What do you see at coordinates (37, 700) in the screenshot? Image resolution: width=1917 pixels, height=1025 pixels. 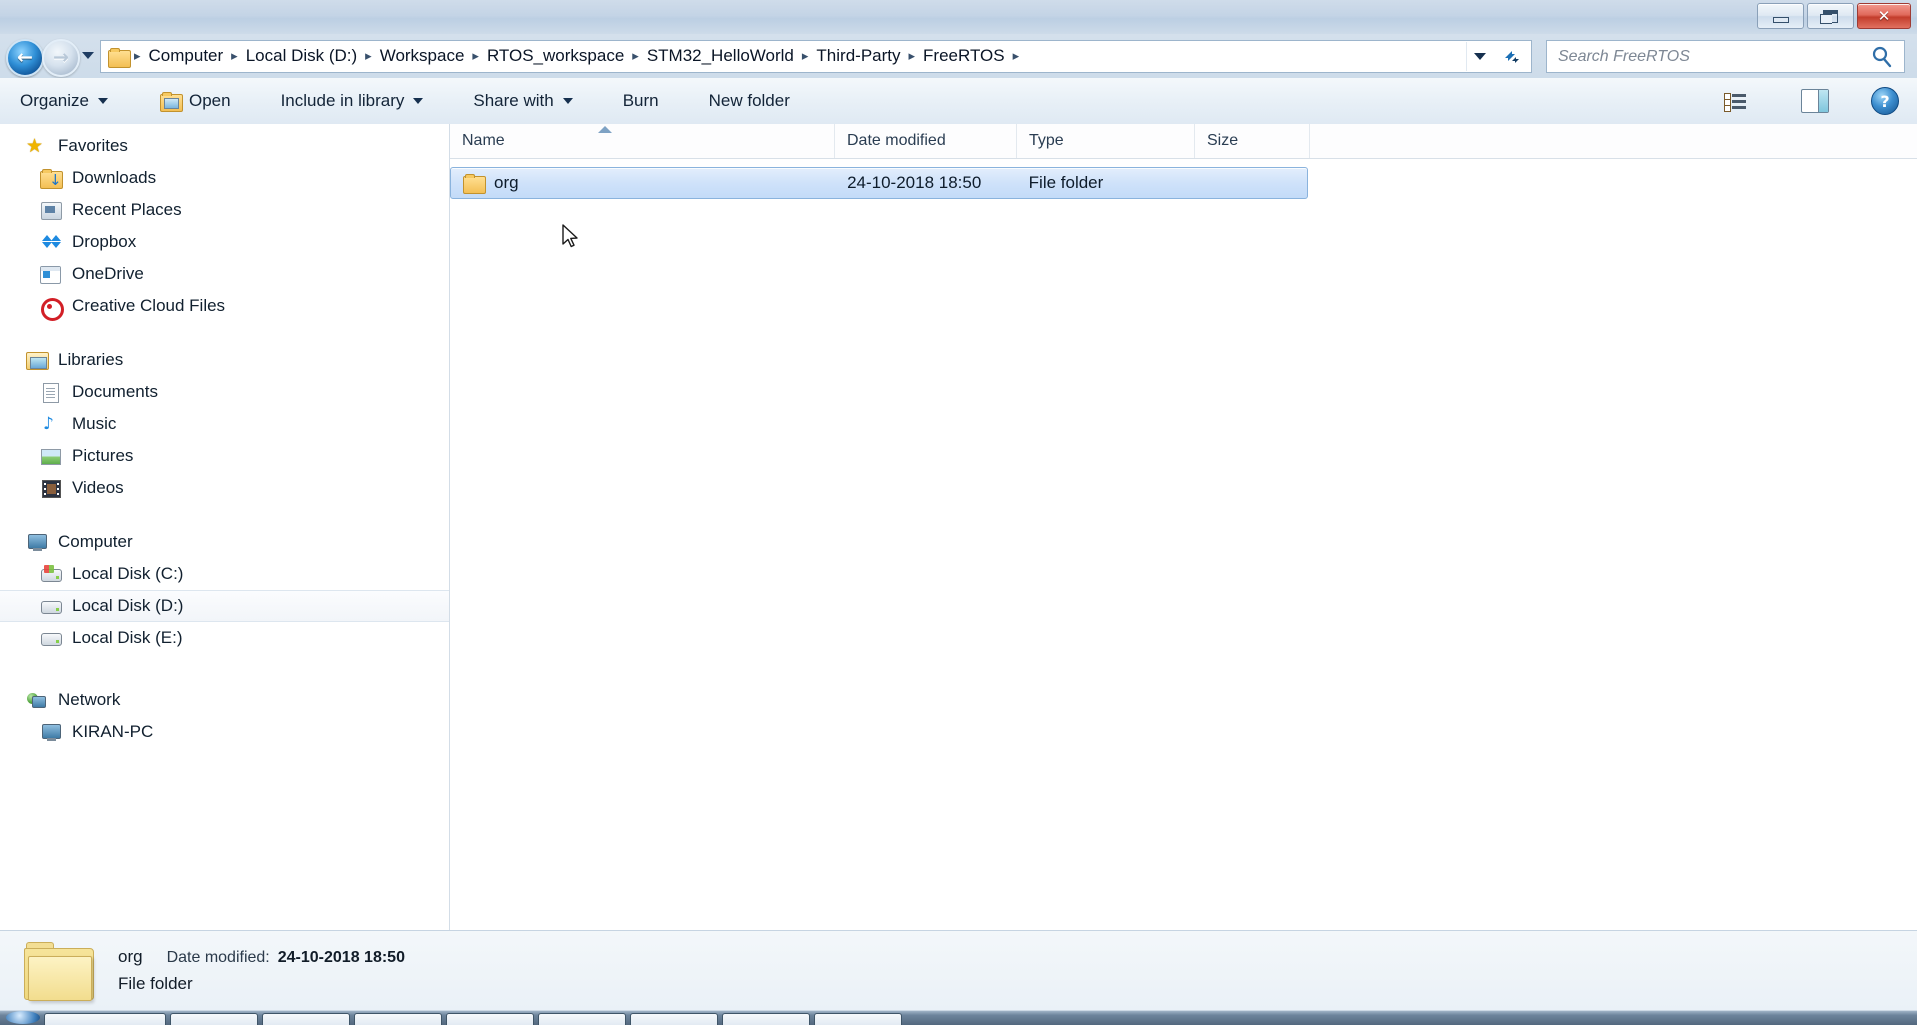 I see `network-icon` at bounding box center [37, 700].